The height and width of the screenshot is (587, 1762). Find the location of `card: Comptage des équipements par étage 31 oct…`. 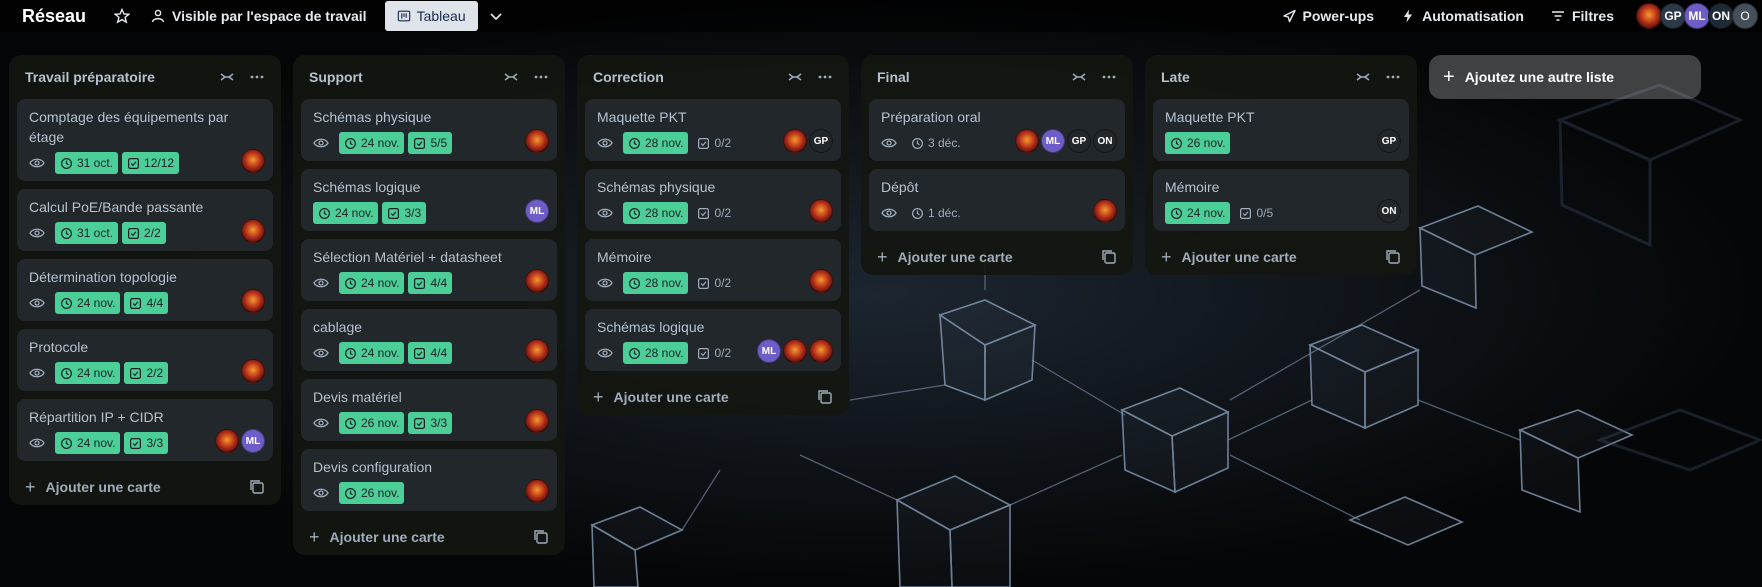

card: Comptage des équipements par étage 31 oct… is located at coordinates (145, 140).